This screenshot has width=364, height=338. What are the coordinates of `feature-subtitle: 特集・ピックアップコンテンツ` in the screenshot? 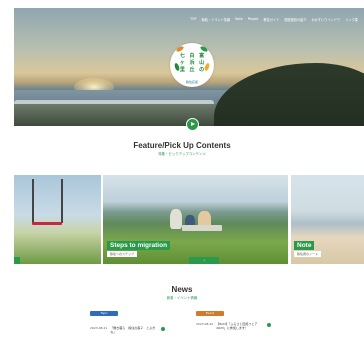 It's located at (182, 154).